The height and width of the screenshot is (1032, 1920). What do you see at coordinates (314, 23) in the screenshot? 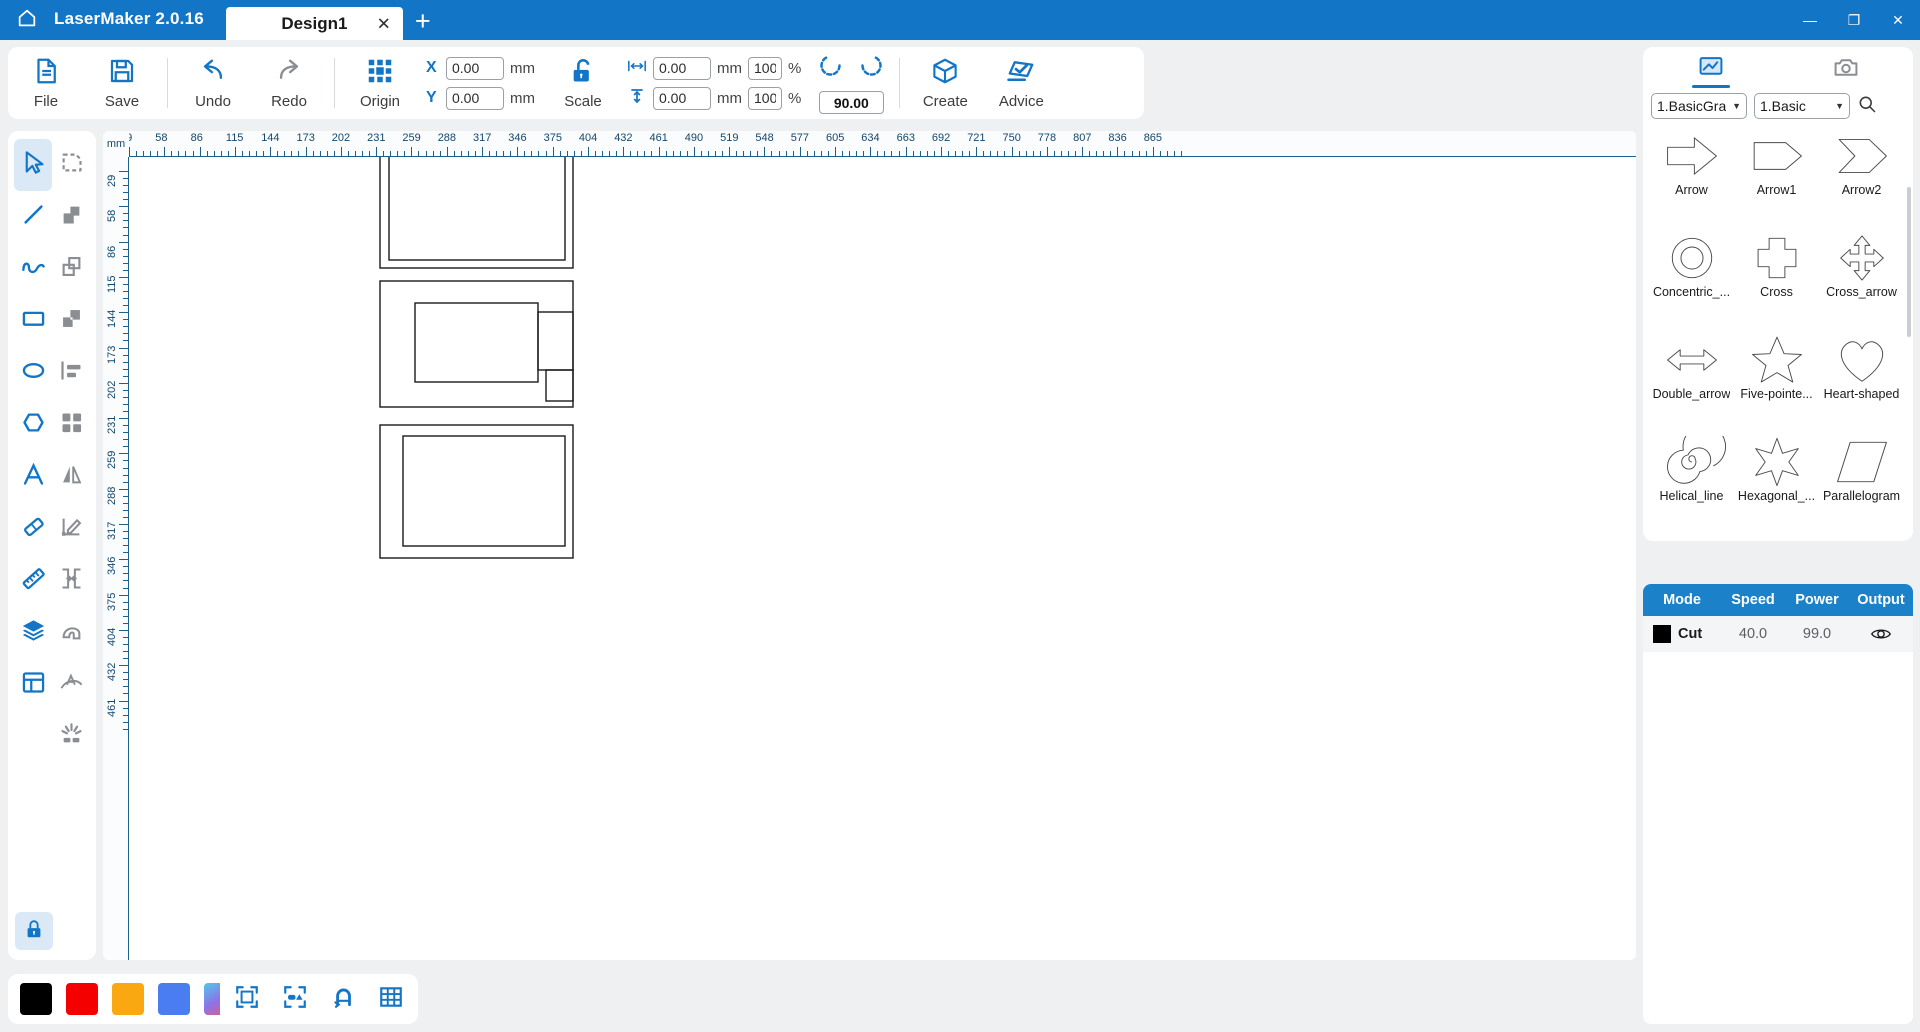
I see `document-tab: Design1 ✕` at bounding box center [314, 23].